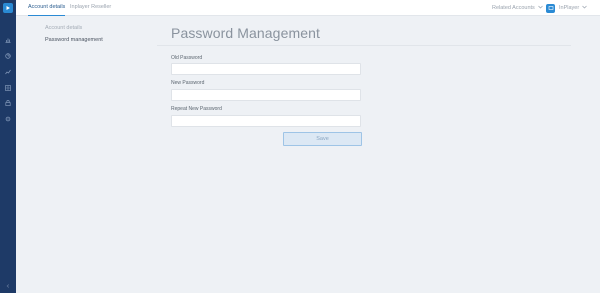 The image size is (600, 293). I want to click on lock-icon, so click(8, 103).